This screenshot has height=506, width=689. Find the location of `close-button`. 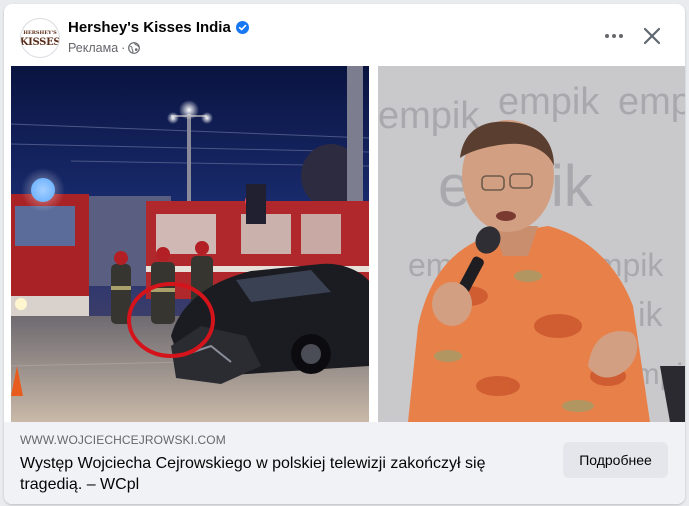

close-button is located at coordinates (652, 36).